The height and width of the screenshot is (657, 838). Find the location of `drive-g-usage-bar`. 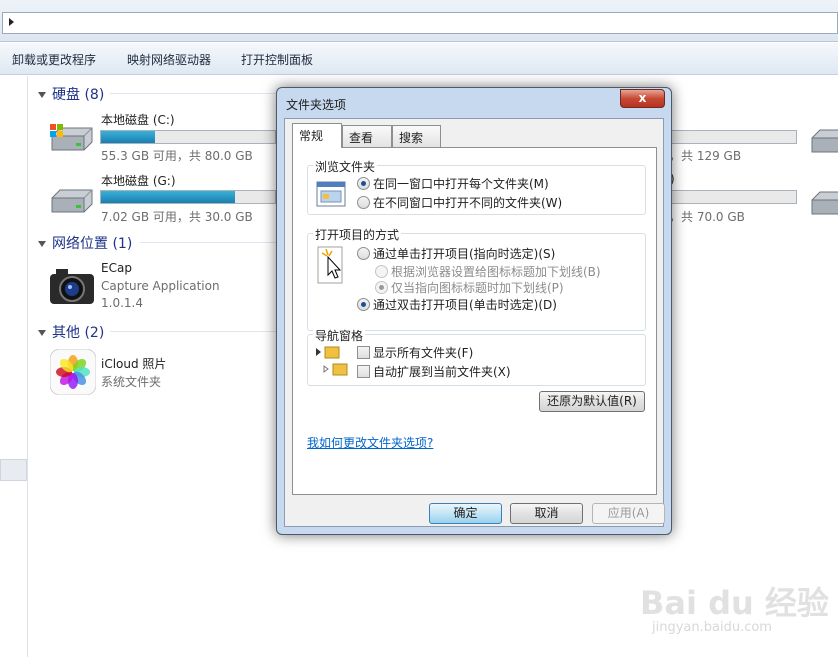

drive-g-usage-bar is located at coordinates (188, 197).